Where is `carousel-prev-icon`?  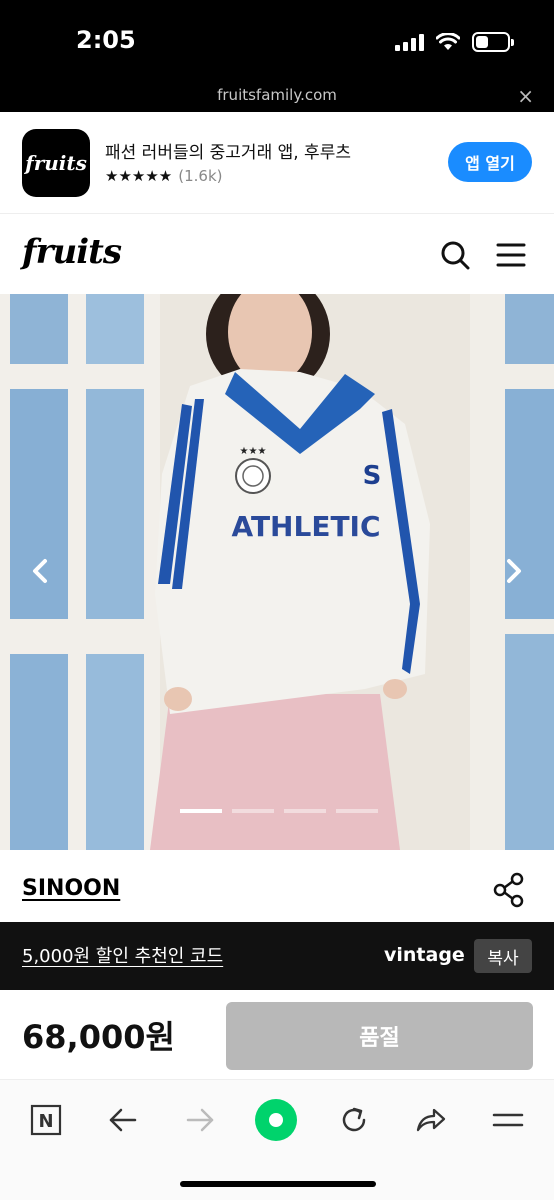
carousel-prev-icon is located at coordinates (41, 571).